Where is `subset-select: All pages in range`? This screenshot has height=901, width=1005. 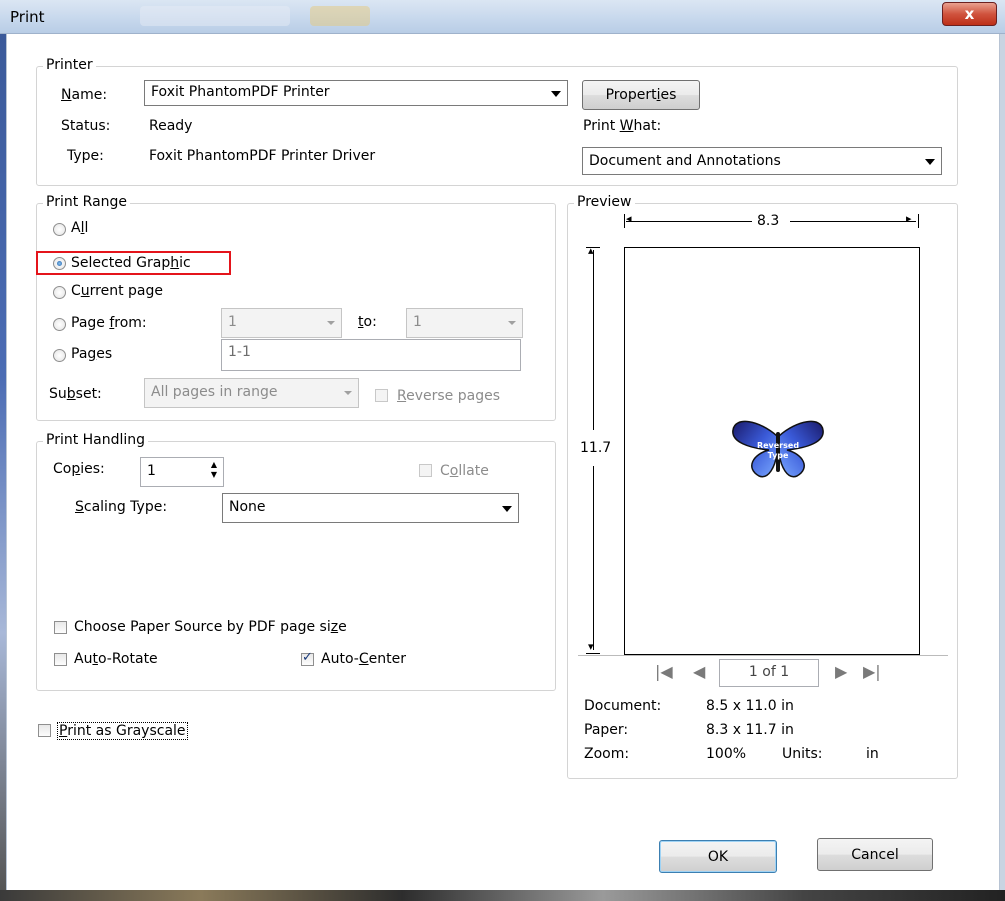
subset-select: All pages in range is located at coordinates (251, 393).